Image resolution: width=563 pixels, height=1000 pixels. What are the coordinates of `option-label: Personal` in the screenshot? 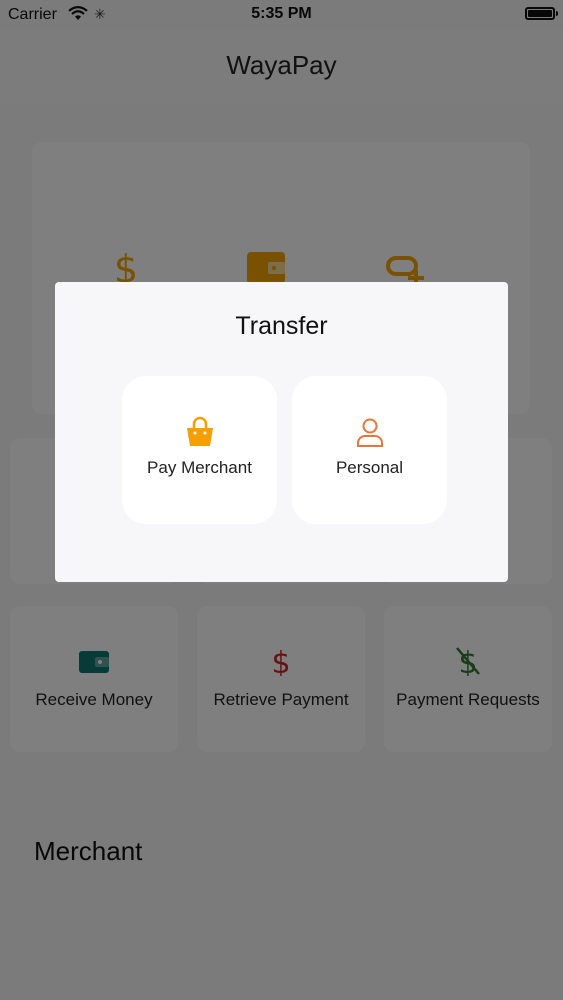 It's located at (369, 467).